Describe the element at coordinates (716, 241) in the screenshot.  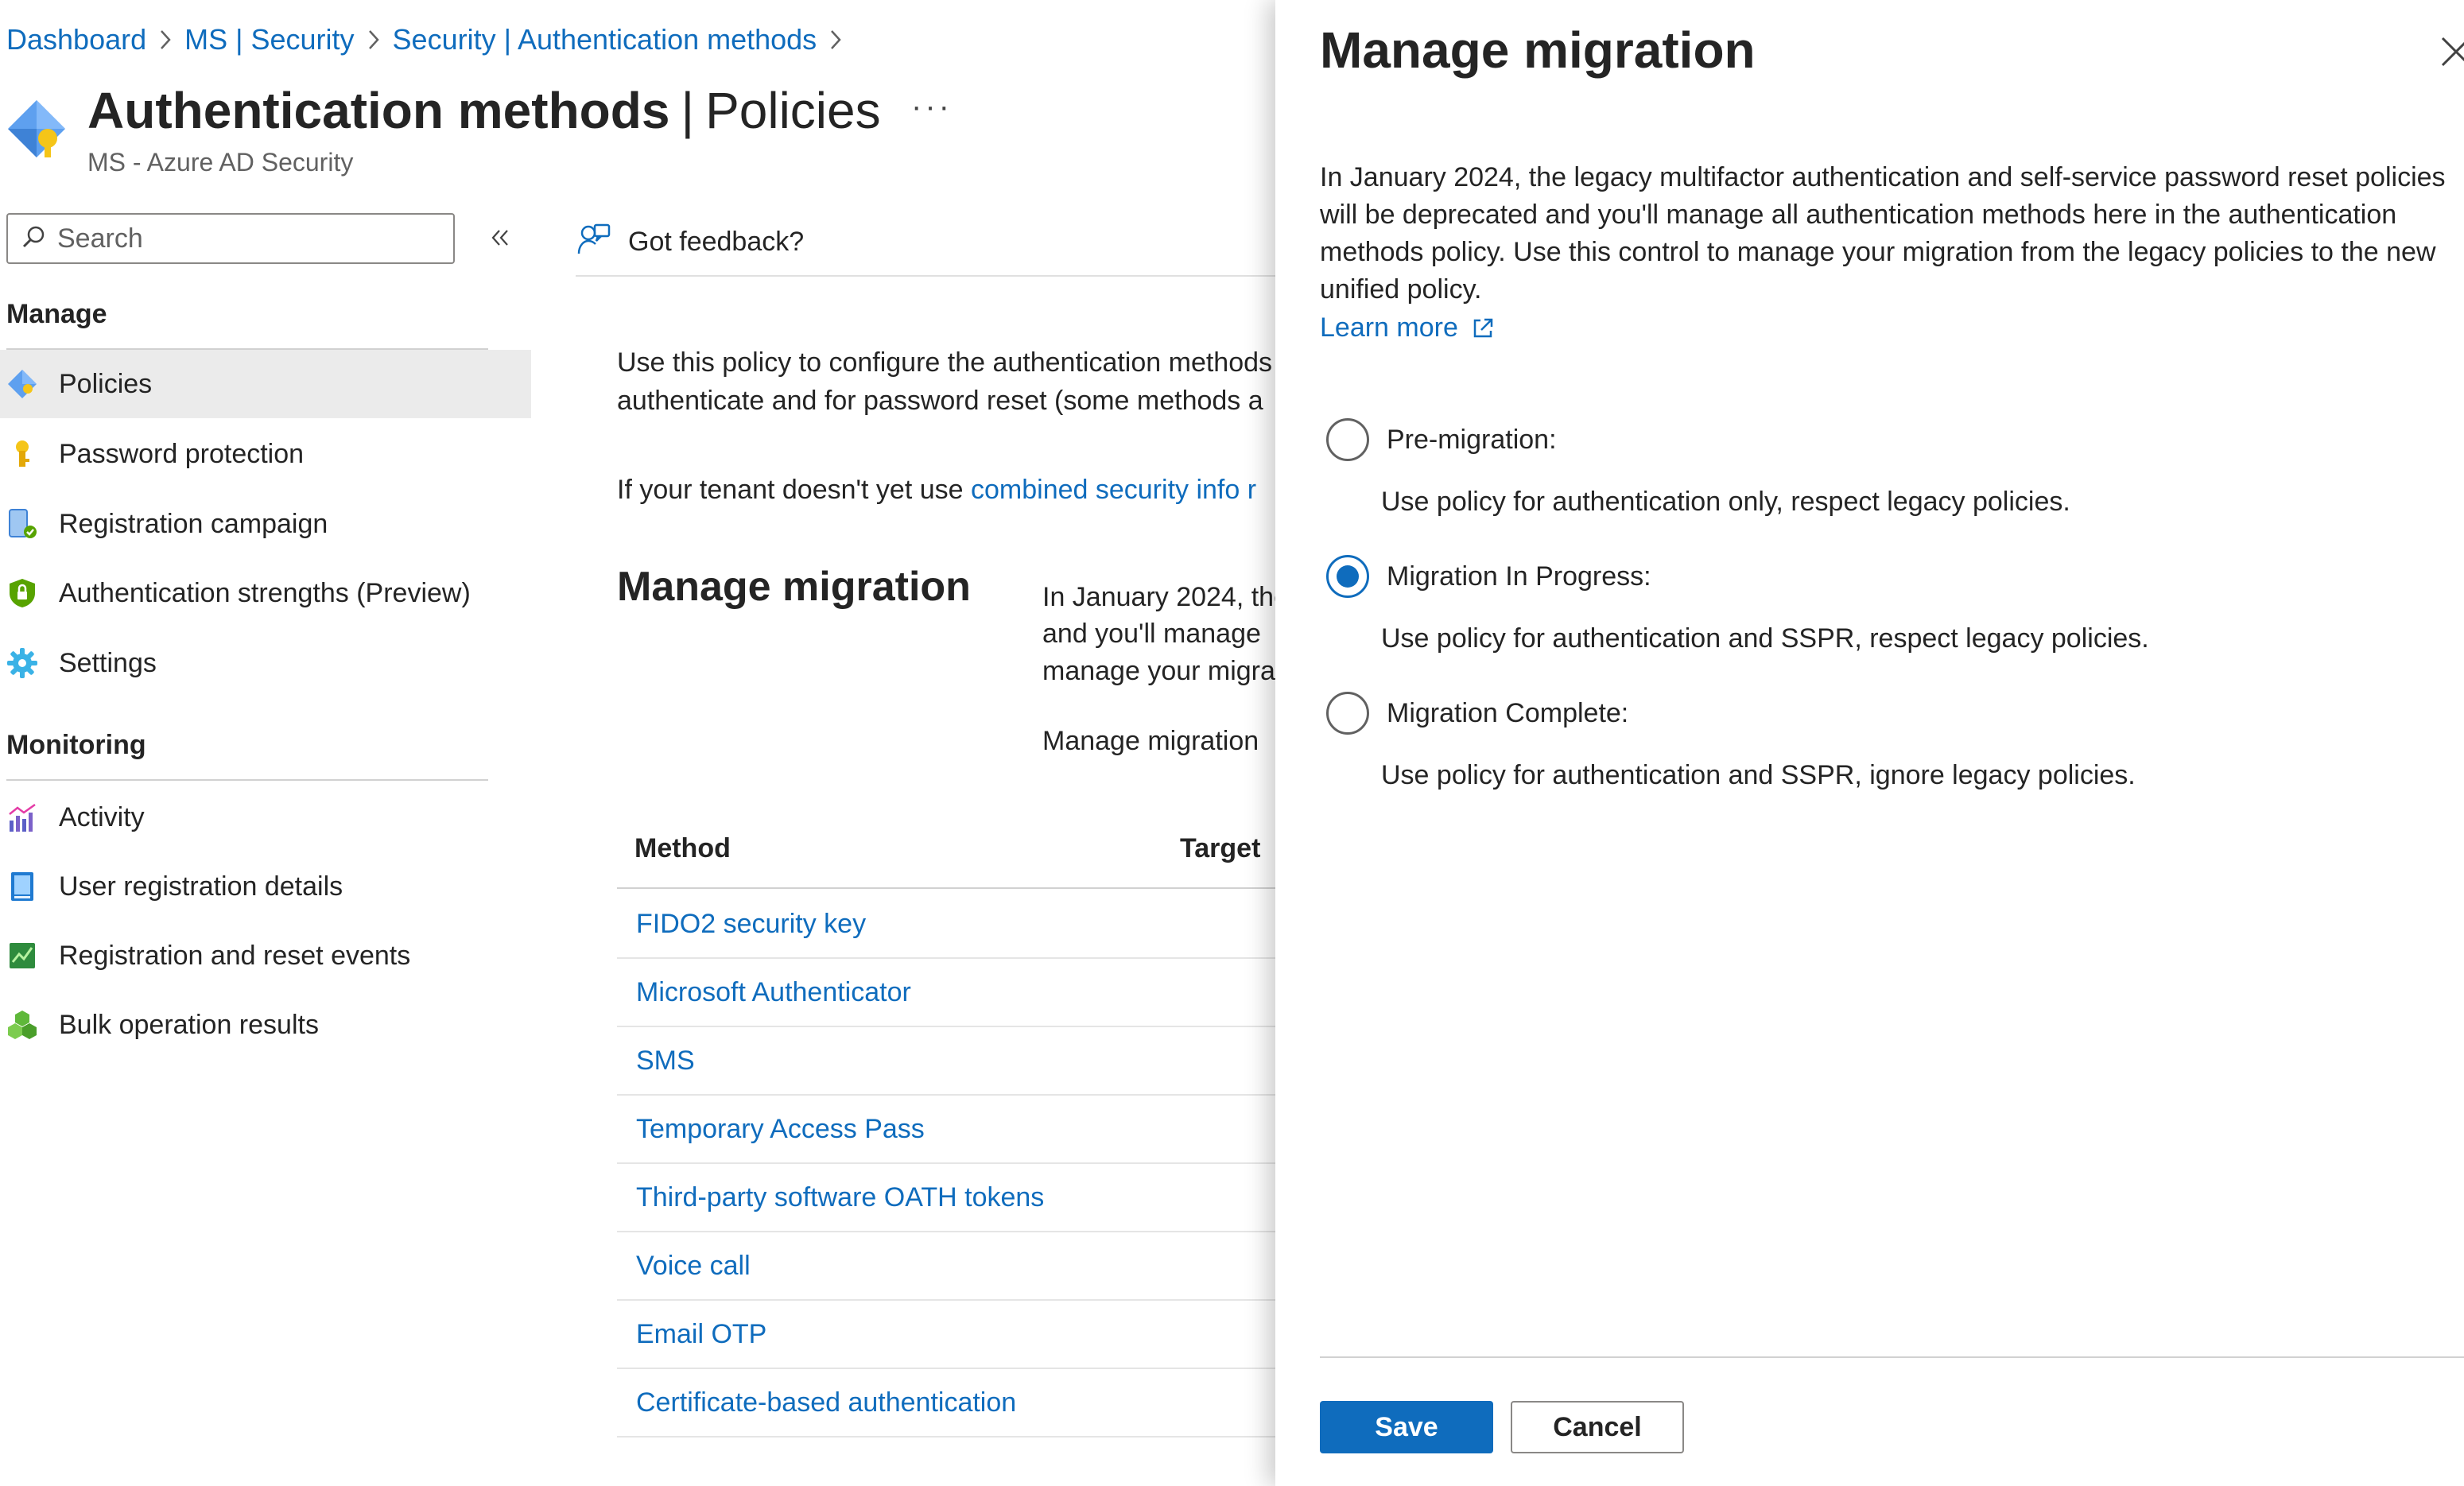
I see `feedback-label: Got feedback?` at that location.